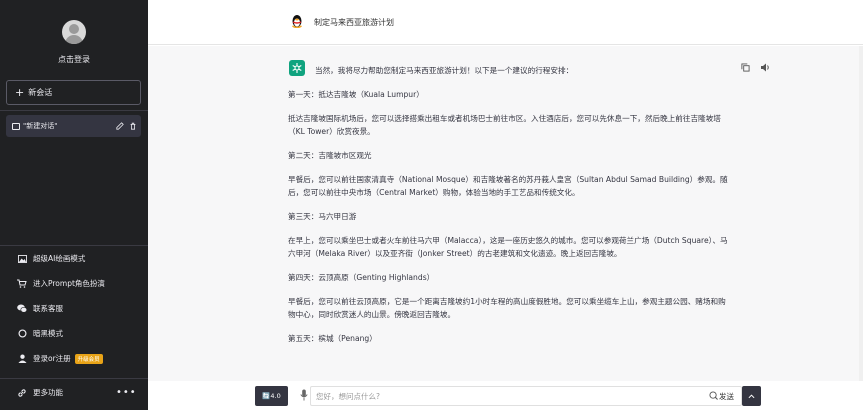 The image size is (863, 410). What do you see at coordinates (73, 92) in the screenshot?
I see `new-chat-button: + 新会话` at bounding box center [73, 92].